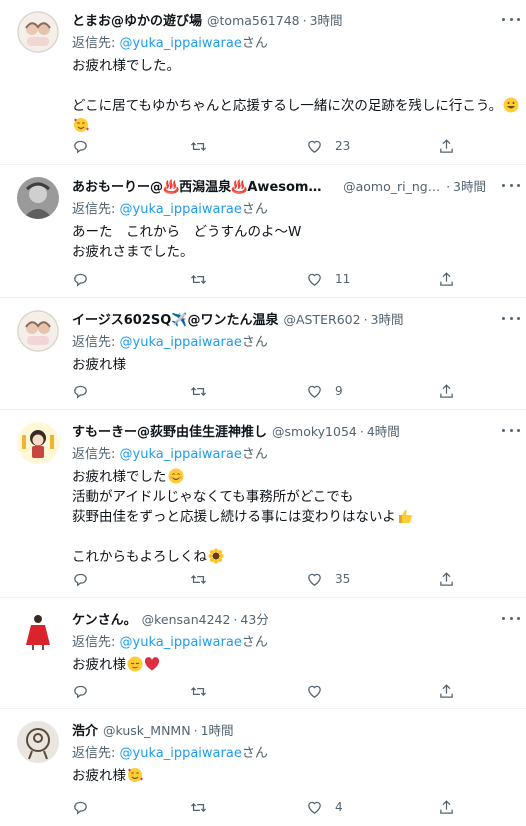 This screenshot has height=826, width=526. What do you see at coordinates (293, 557) in the screenshot?
I see `tweet-line: これからもよろしくね` at bounding box center [293, 557].